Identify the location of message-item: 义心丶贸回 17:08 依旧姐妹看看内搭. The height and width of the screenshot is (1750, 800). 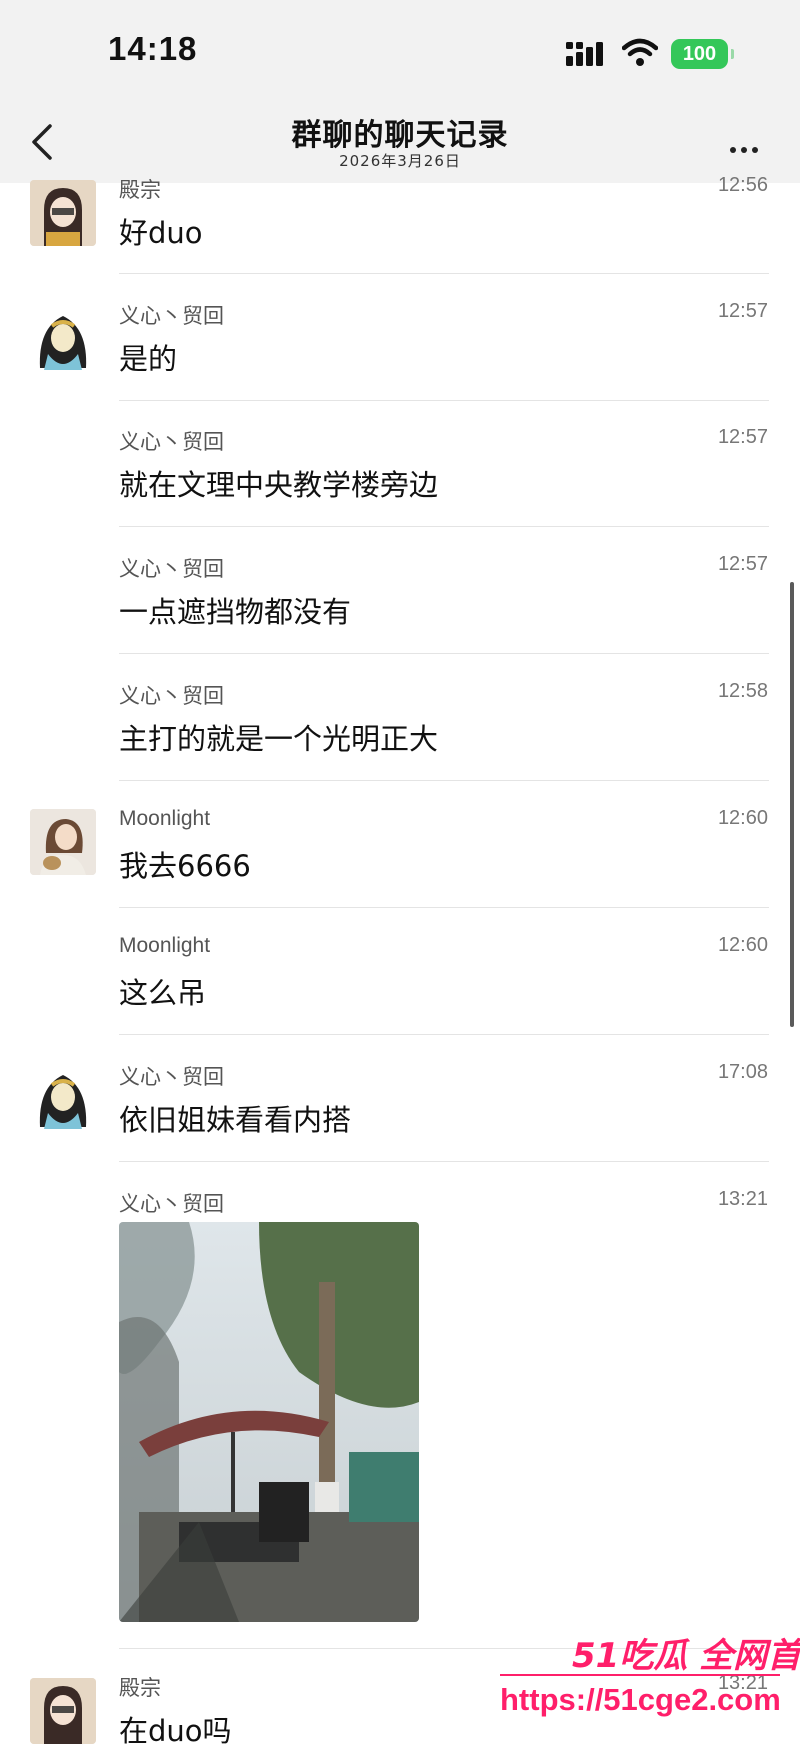
(400, 1112).